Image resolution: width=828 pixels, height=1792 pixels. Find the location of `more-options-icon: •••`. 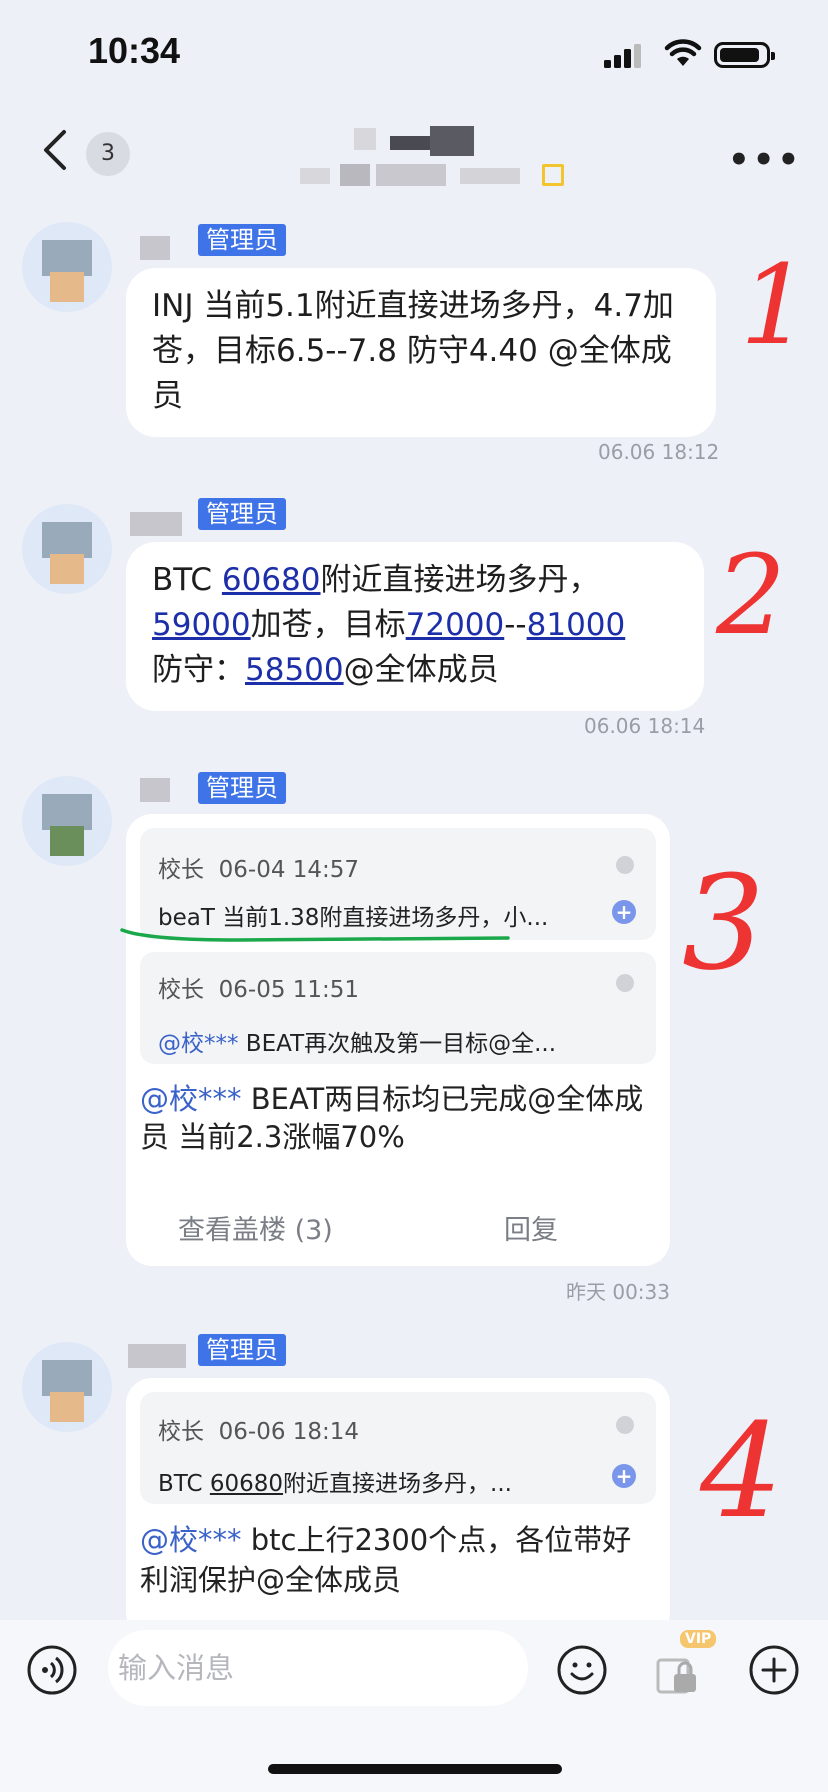

more-options-icon: ••• is located at coordinates (765, 160).